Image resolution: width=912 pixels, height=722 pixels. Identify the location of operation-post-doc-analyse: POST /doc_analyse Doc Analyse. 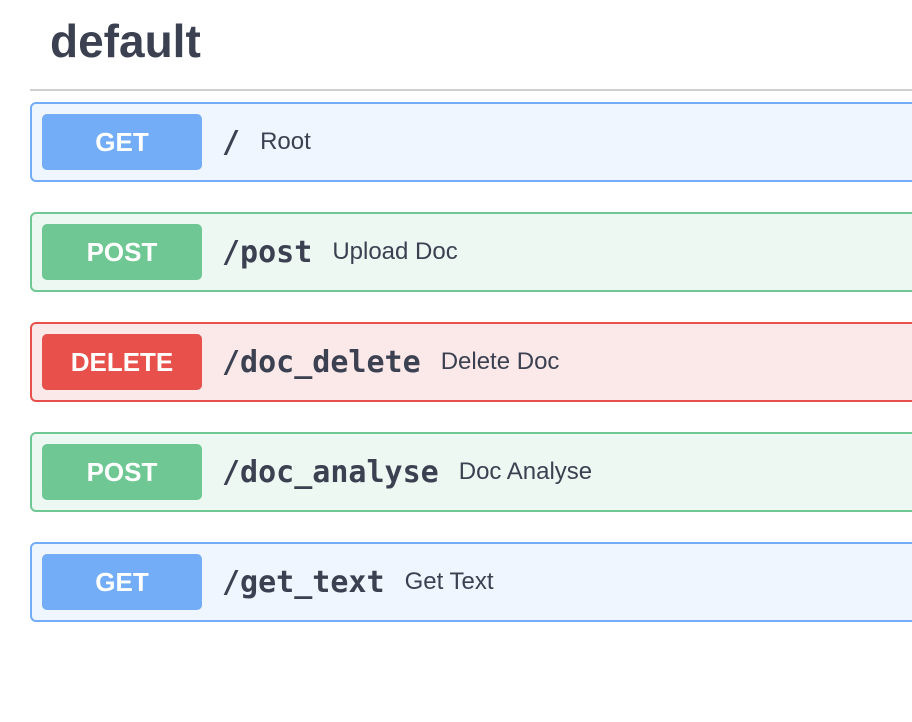
(471, 472).